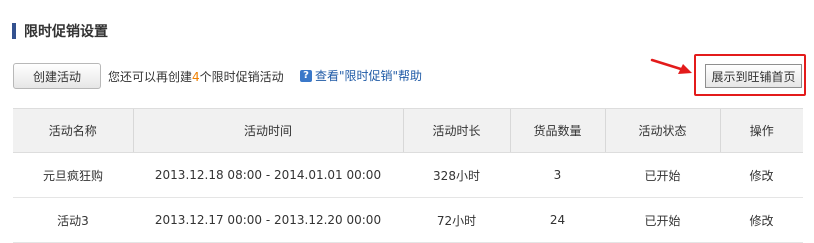 The image size is (814, 243). I want to click on page-title: 限时促销设置, so click(66, 32).